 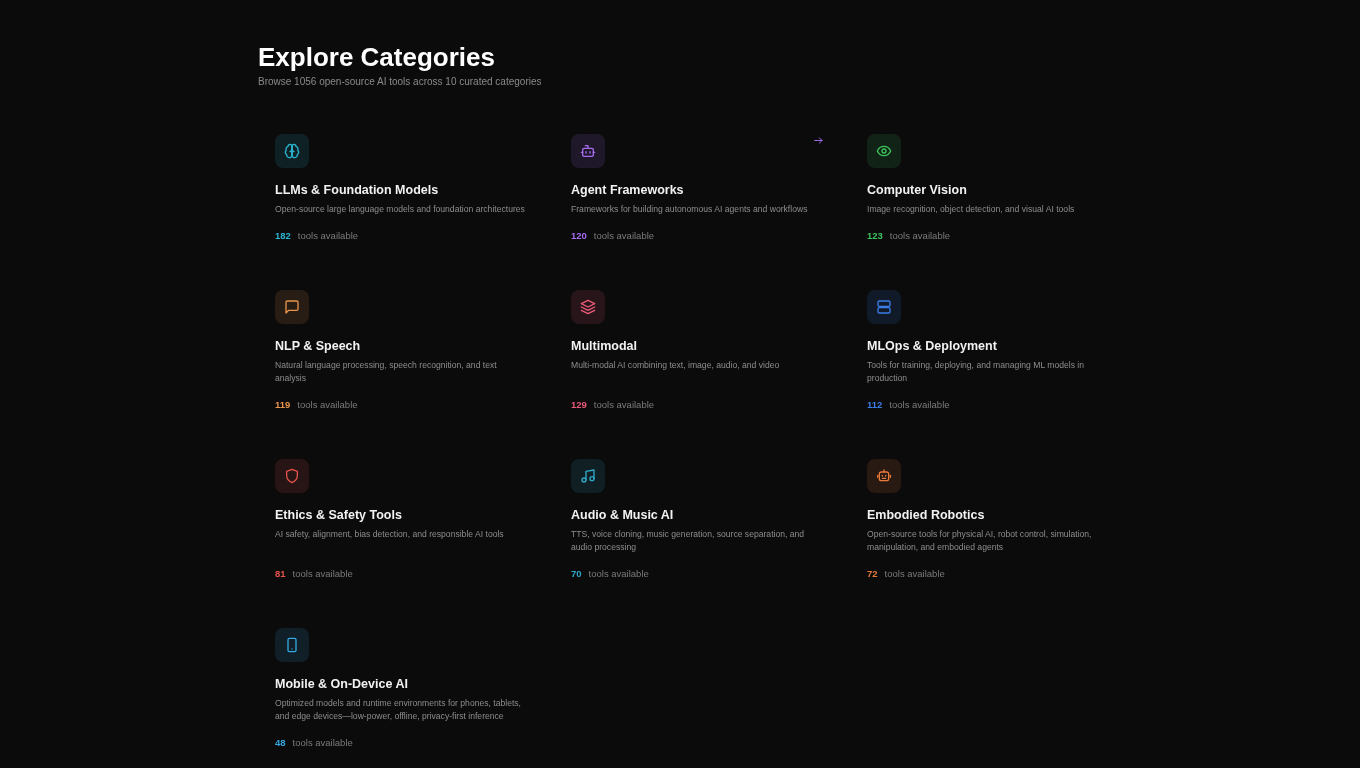 What do you see at coordinates (318, 346) in the screenshot?
I see `category-title: NLP & Speech` at bounding box center [318, 346].